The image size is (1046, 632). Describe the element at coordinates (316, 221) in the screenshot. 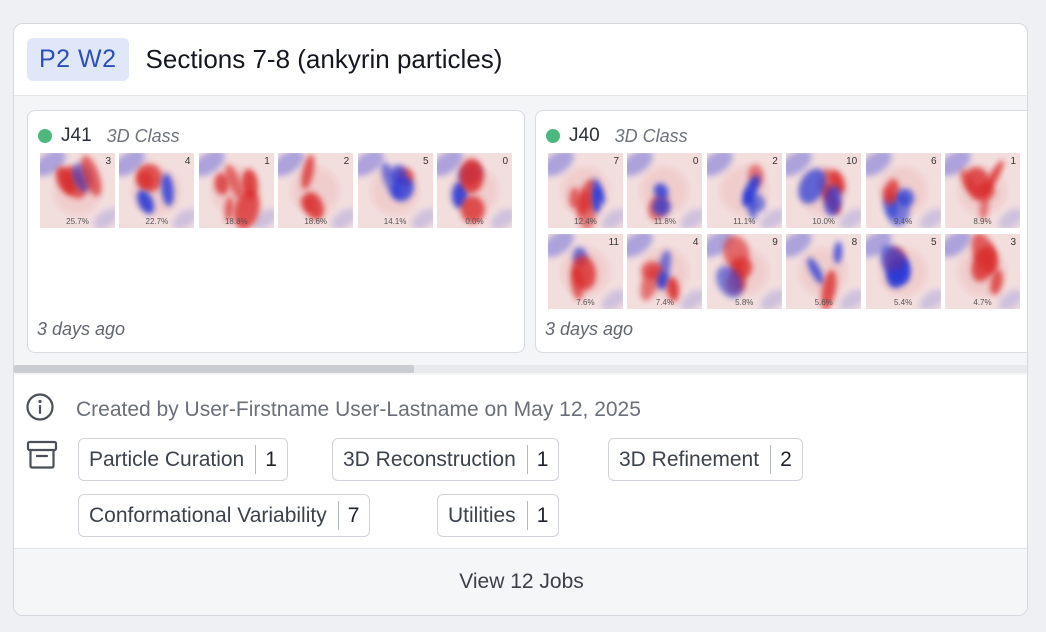

I see `class-percentage: 18.6%` at that location.